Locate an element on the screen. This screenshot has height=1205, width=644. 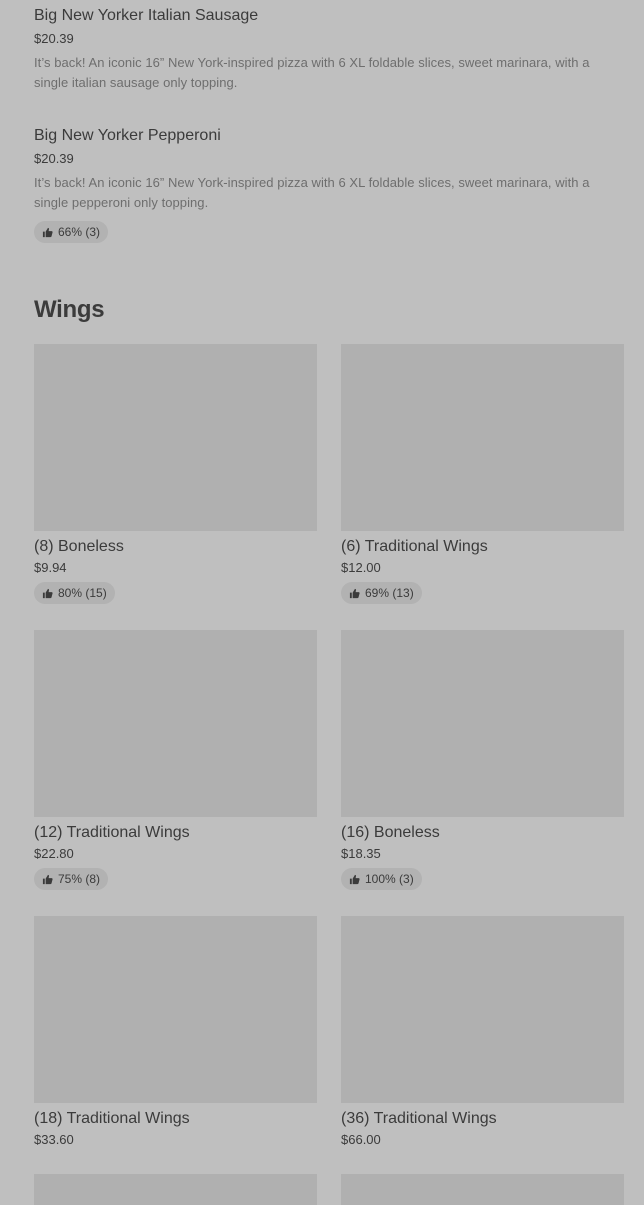
menu-card: (12) Traditional Wings $22.80 75% (8) is located at coordinates (175, 760).